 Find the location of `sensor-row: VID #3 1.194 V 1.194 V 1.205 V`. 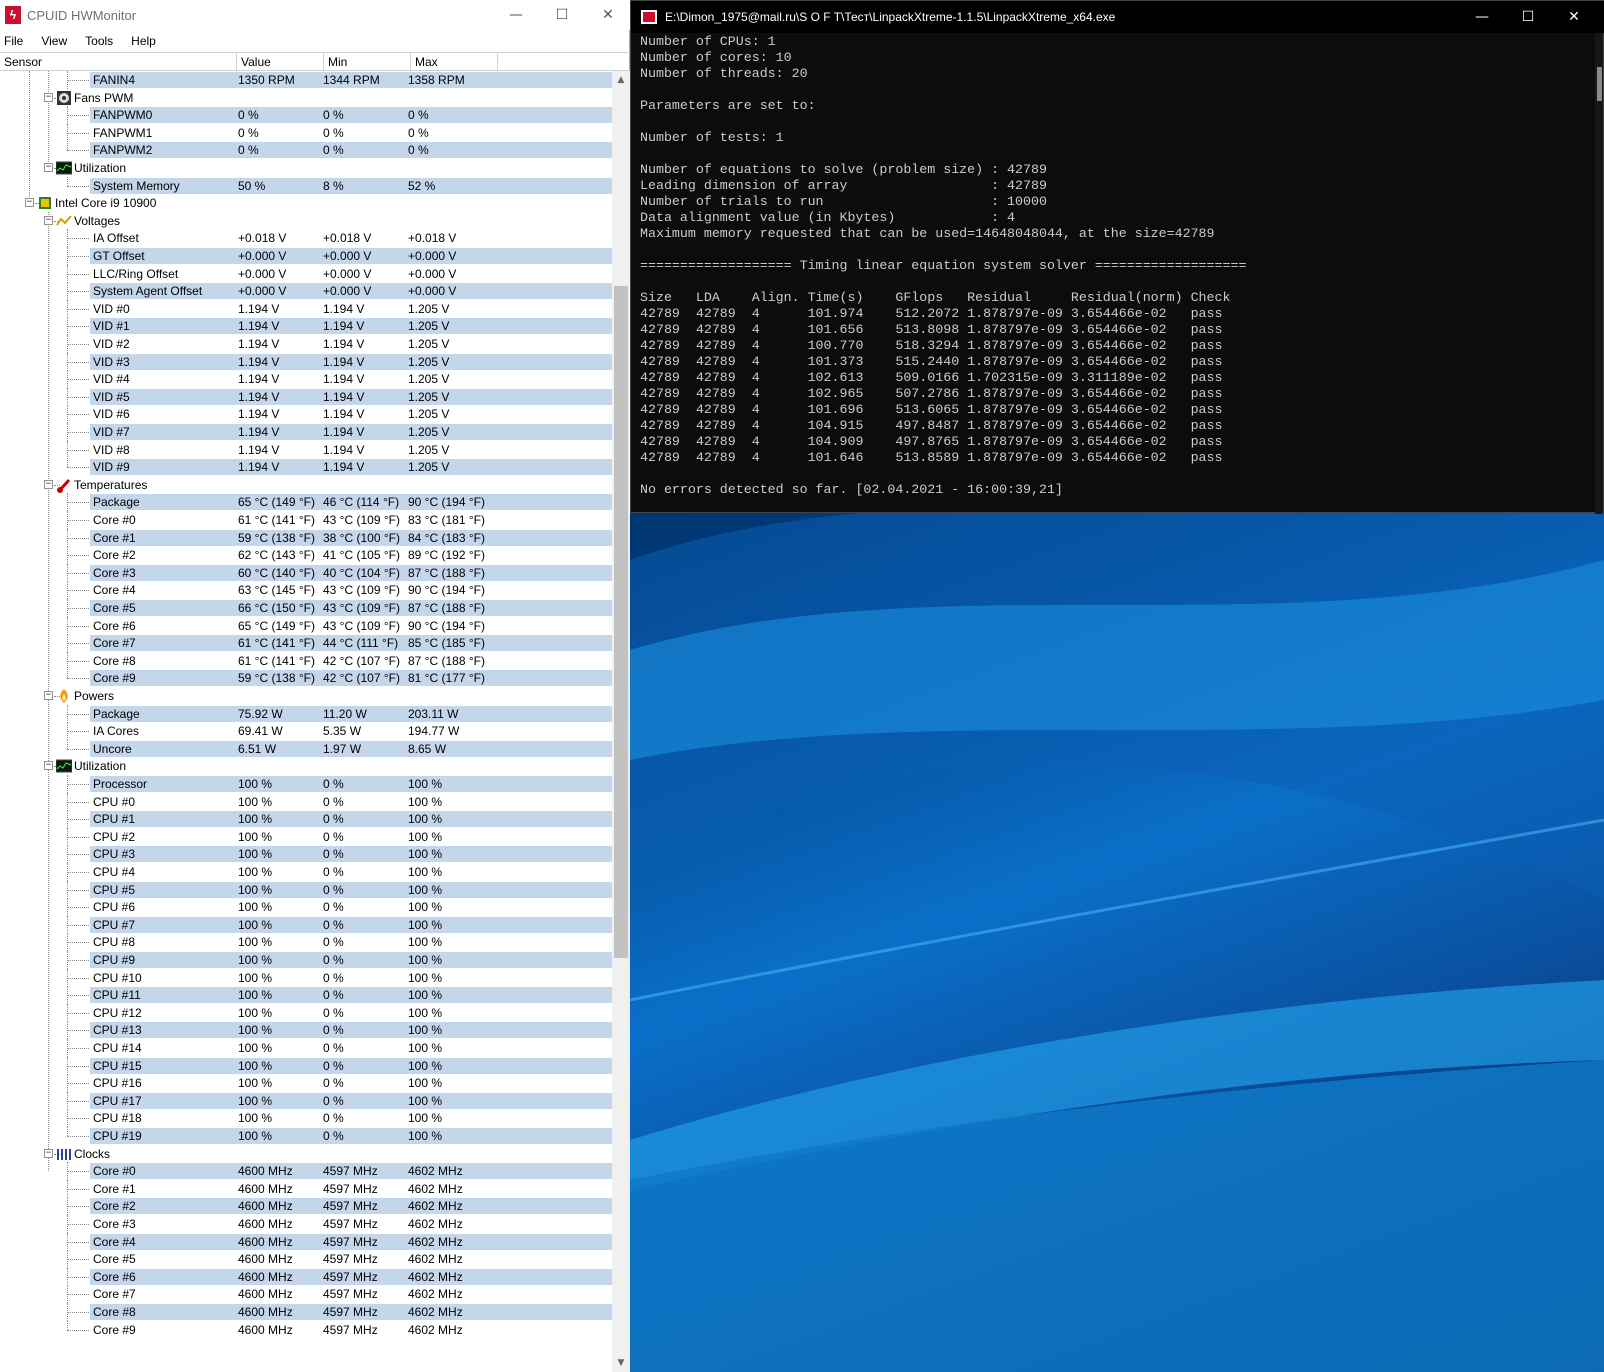

sensor-row: VID #3 1.194 V 1.194 V 1.205 V is located at coordinates (306, 361).